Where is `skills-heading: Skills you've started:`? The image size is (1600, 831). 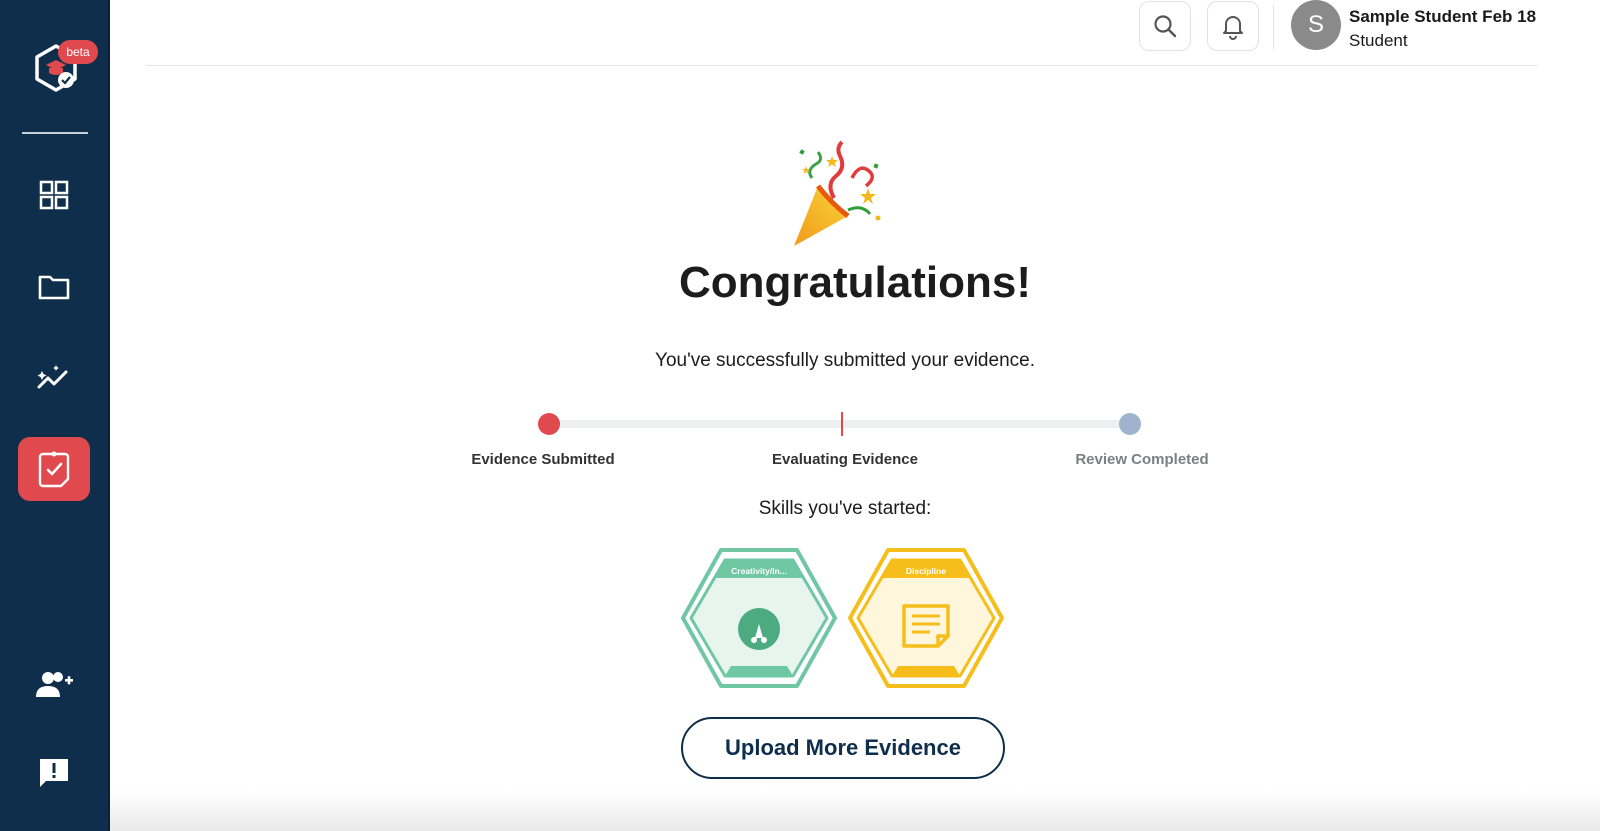 skills-heading: Skills you've started: is located at coordinates (845, 508).